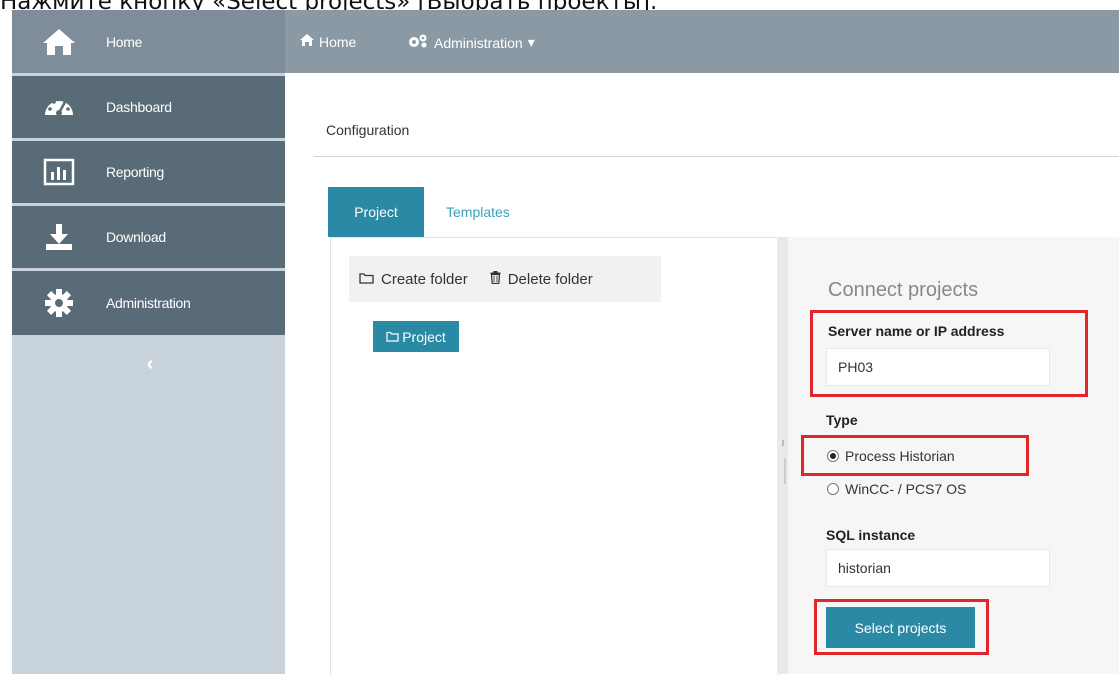 Image resolution: width=1119 pixels, height=675 pixels. I want to click on panel-splitter, so click(782, 455).